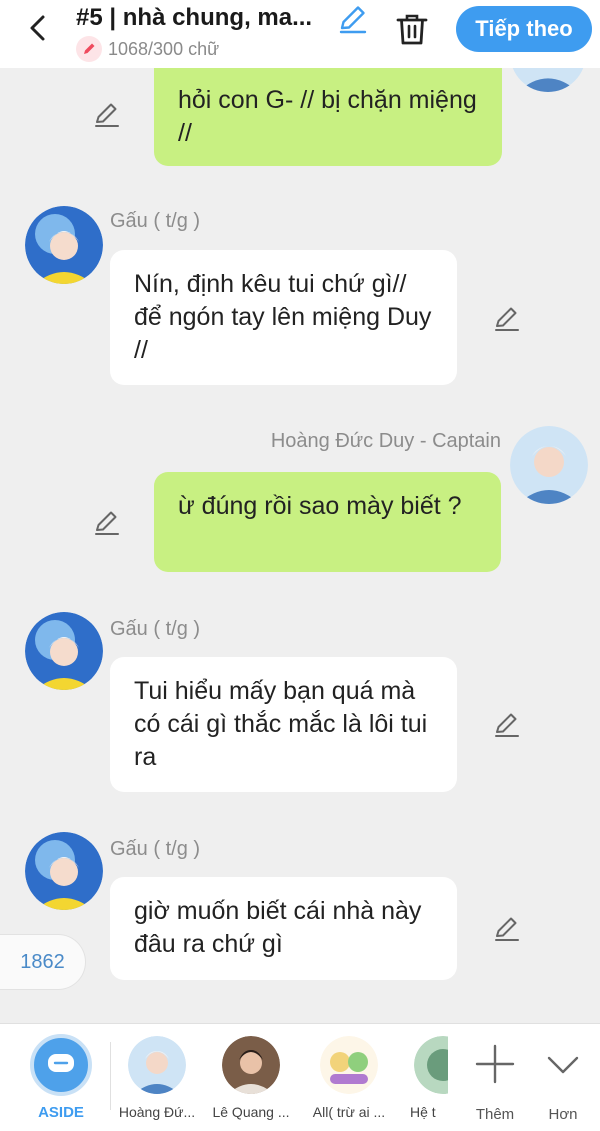  I want to click on character-label: Hệ t, so click(423, 1112).